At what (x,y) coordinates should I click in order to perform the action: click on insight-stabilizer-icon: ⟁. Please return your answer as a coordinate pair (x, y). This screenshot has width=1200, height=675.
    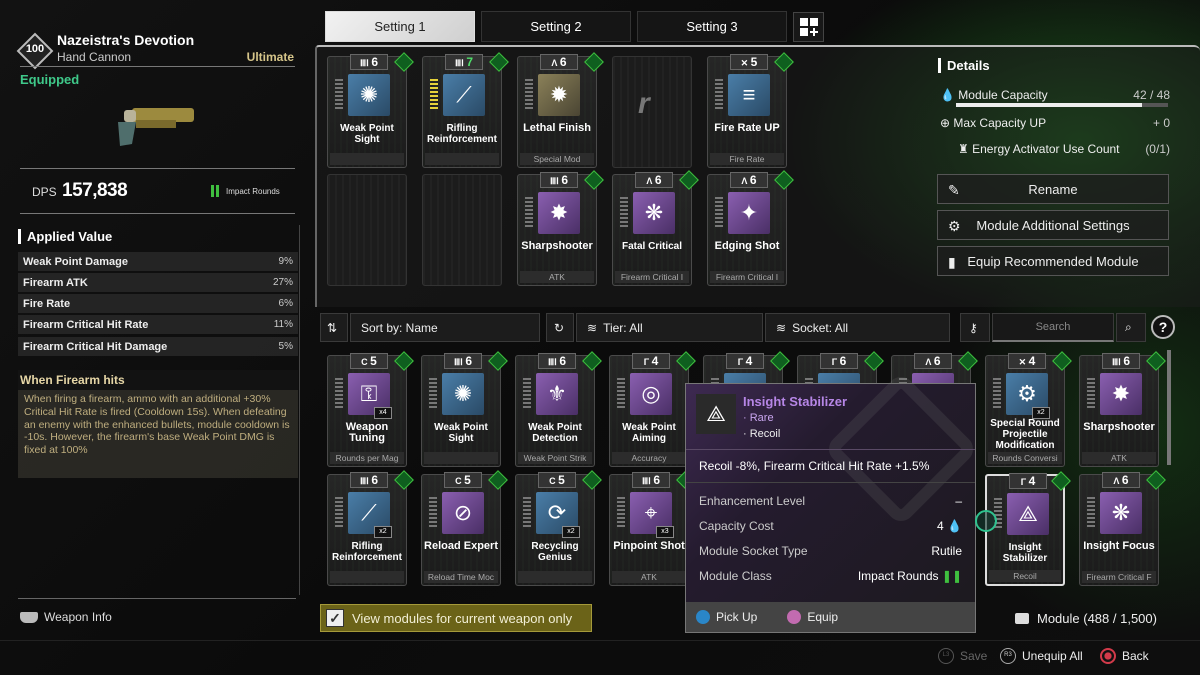
    Looking at the image, I should click on (716, 414).